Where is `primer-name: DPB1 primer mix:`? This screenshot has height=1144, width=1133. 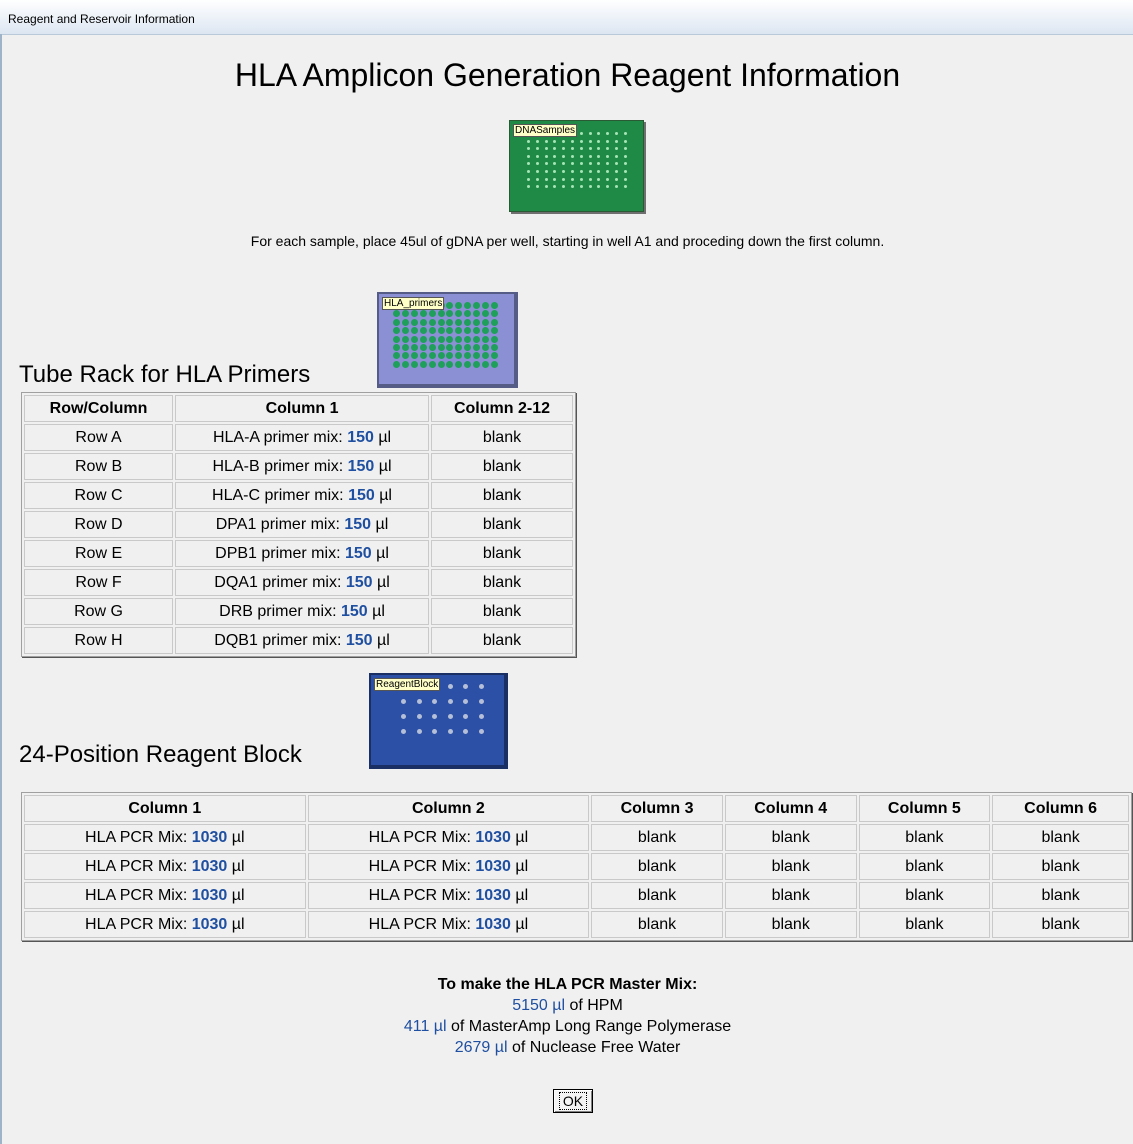
primer-name: DPB1 primer mix: is located at coordinates (280, 553).